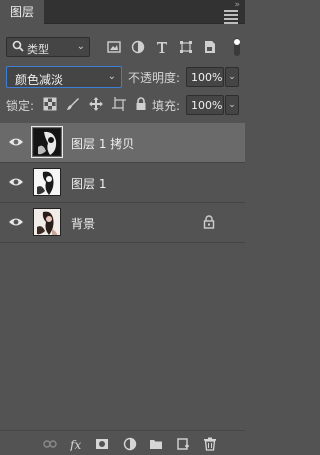  Describe the element at coordinates (141, 104) in the screenshot. I see `lock-all-icon` at that location.